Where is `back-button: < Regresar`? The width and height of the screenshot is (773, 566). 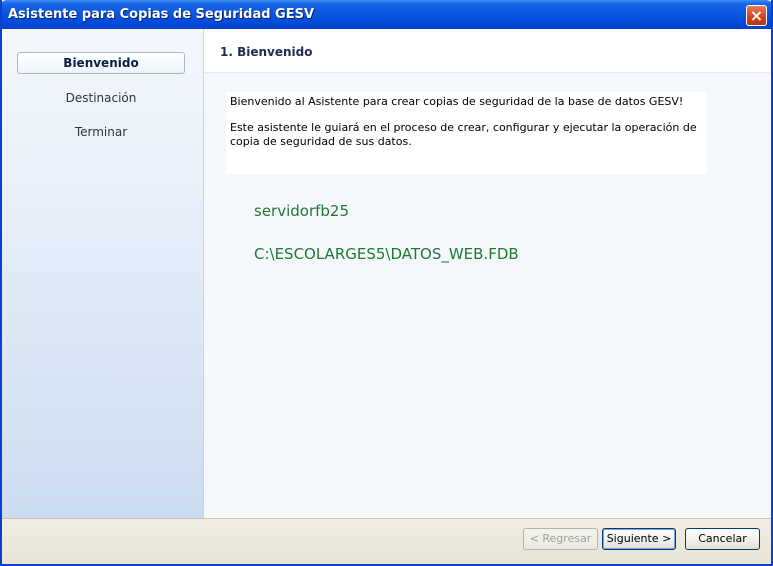
back-button: < Regresar is located at coordinates (560, 539).